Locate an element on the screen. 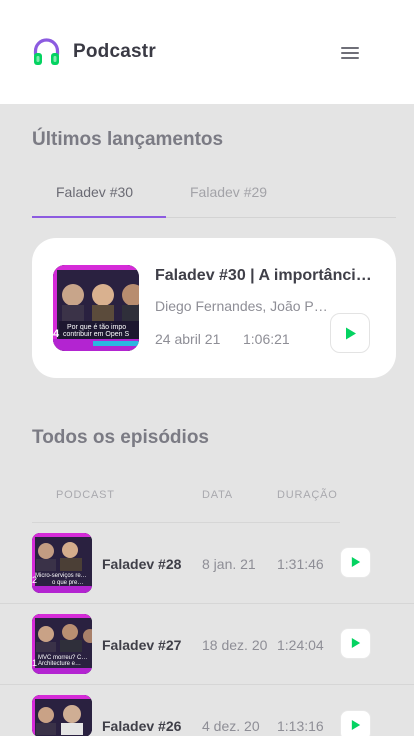 This screenshot has height=736, width=414. row-episode-title: Faladev #27 is located at coordinates (141, 645).